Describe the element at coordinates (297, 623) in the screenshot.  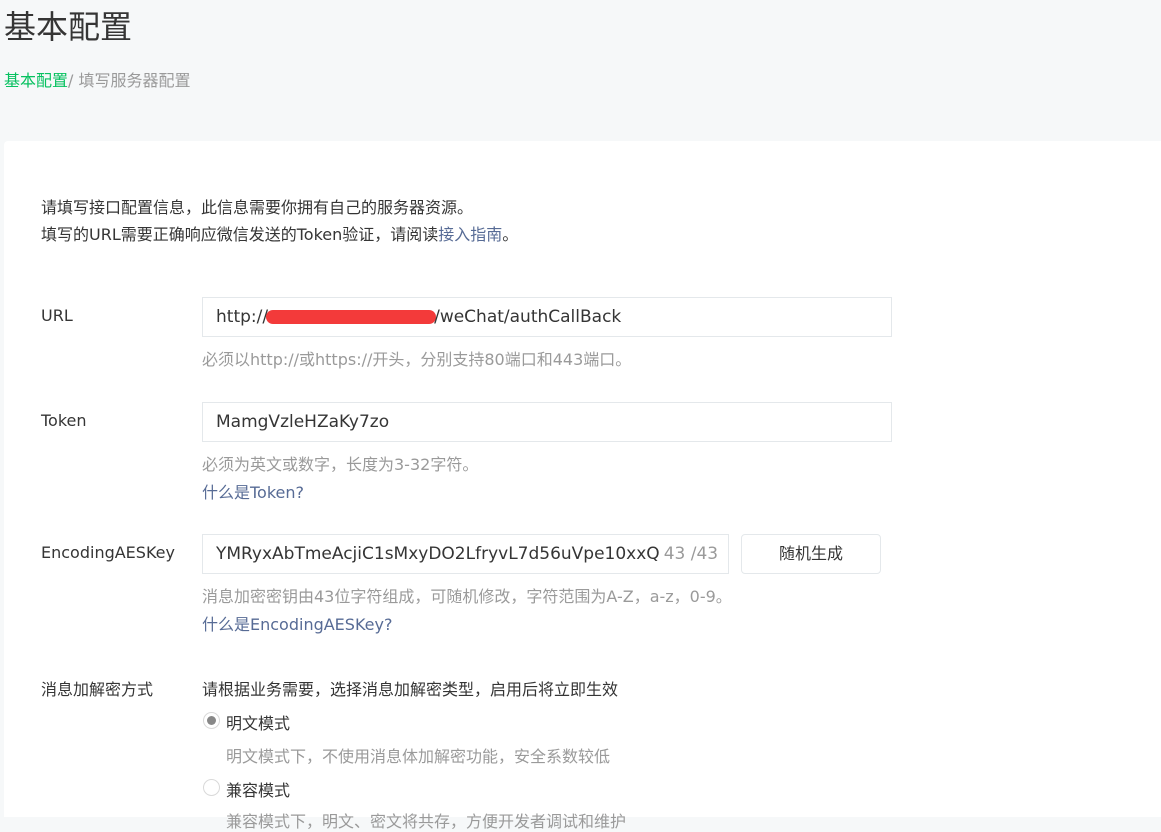
I see `what-is-aes-key-link: 什么是EncodingAESKey?` at that location.